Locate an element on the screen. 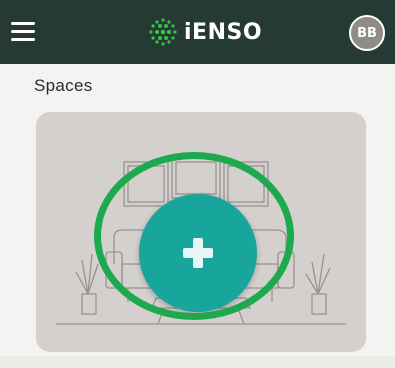 This screenshot has width=395, height=368. hamburger-menu-icon is located at coordinates (24, 31).